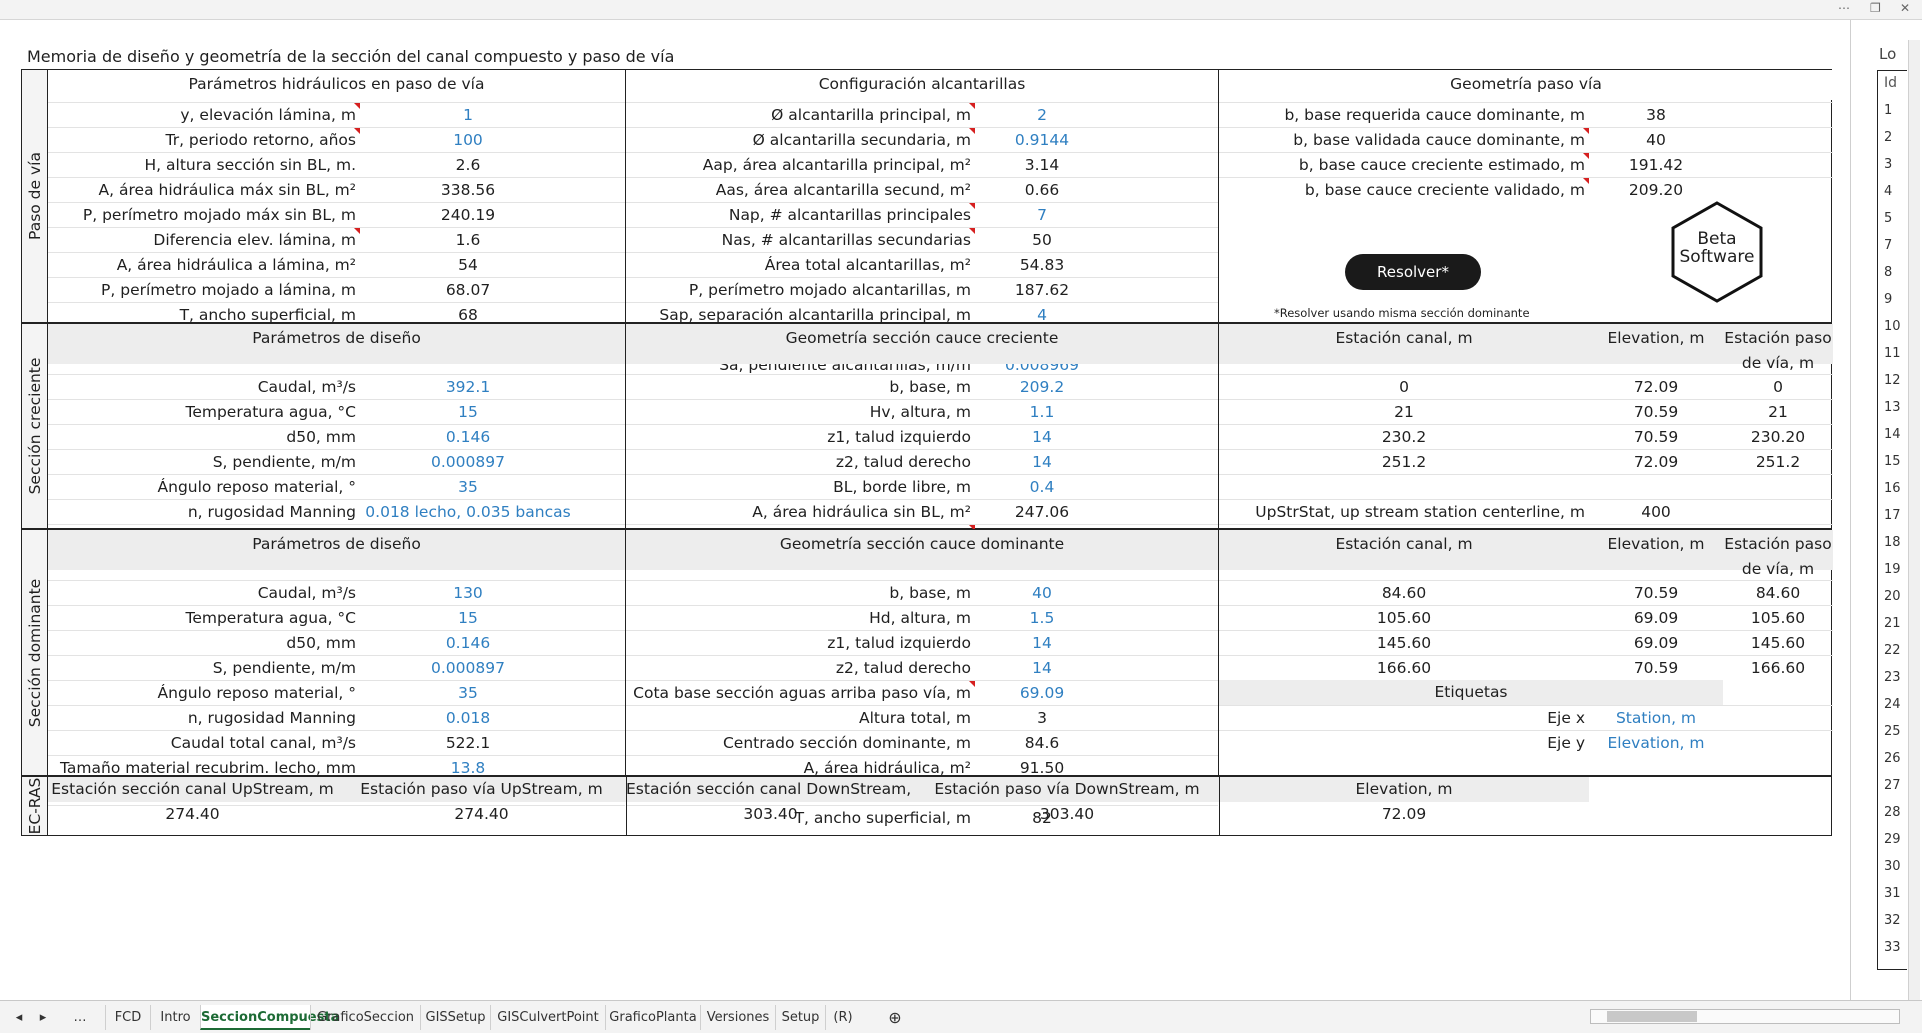 The image size is (1922, 1033). What do you see at coordinates (1042, 618) in the screenshot?
I see `param-value: 1.5` at bounding box center [1042, 618].